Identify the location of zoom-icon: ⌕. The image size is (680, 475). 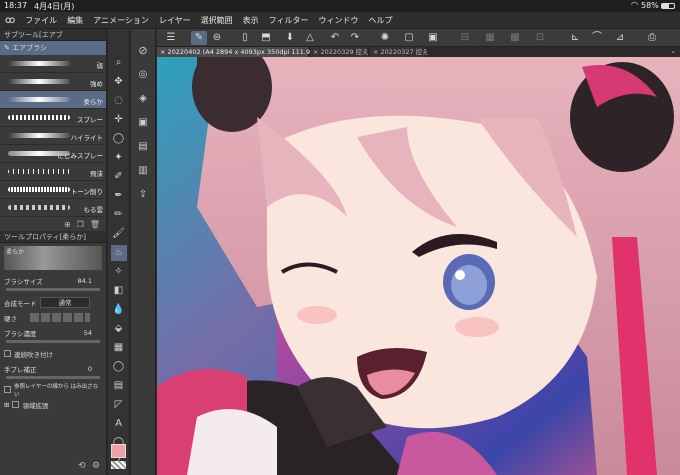
(119, 63).